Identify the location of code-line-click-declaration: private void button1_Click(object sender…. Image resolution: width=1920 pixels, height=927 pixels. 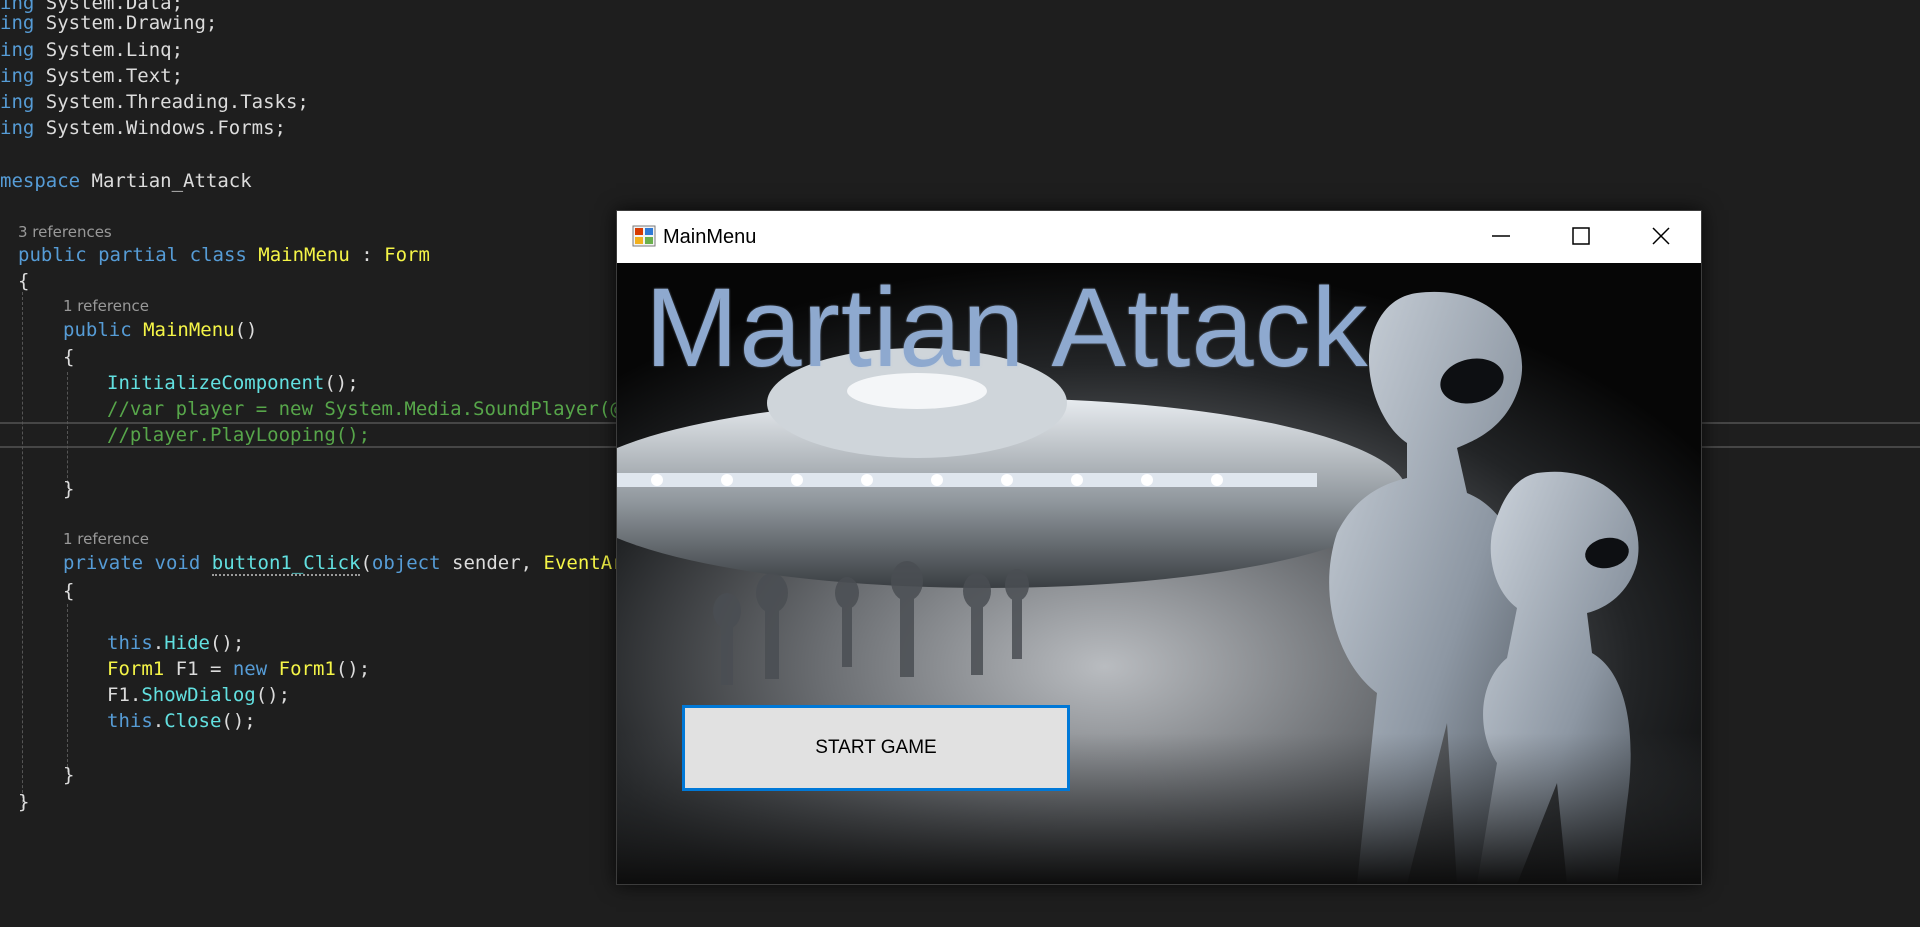
(349, 564).